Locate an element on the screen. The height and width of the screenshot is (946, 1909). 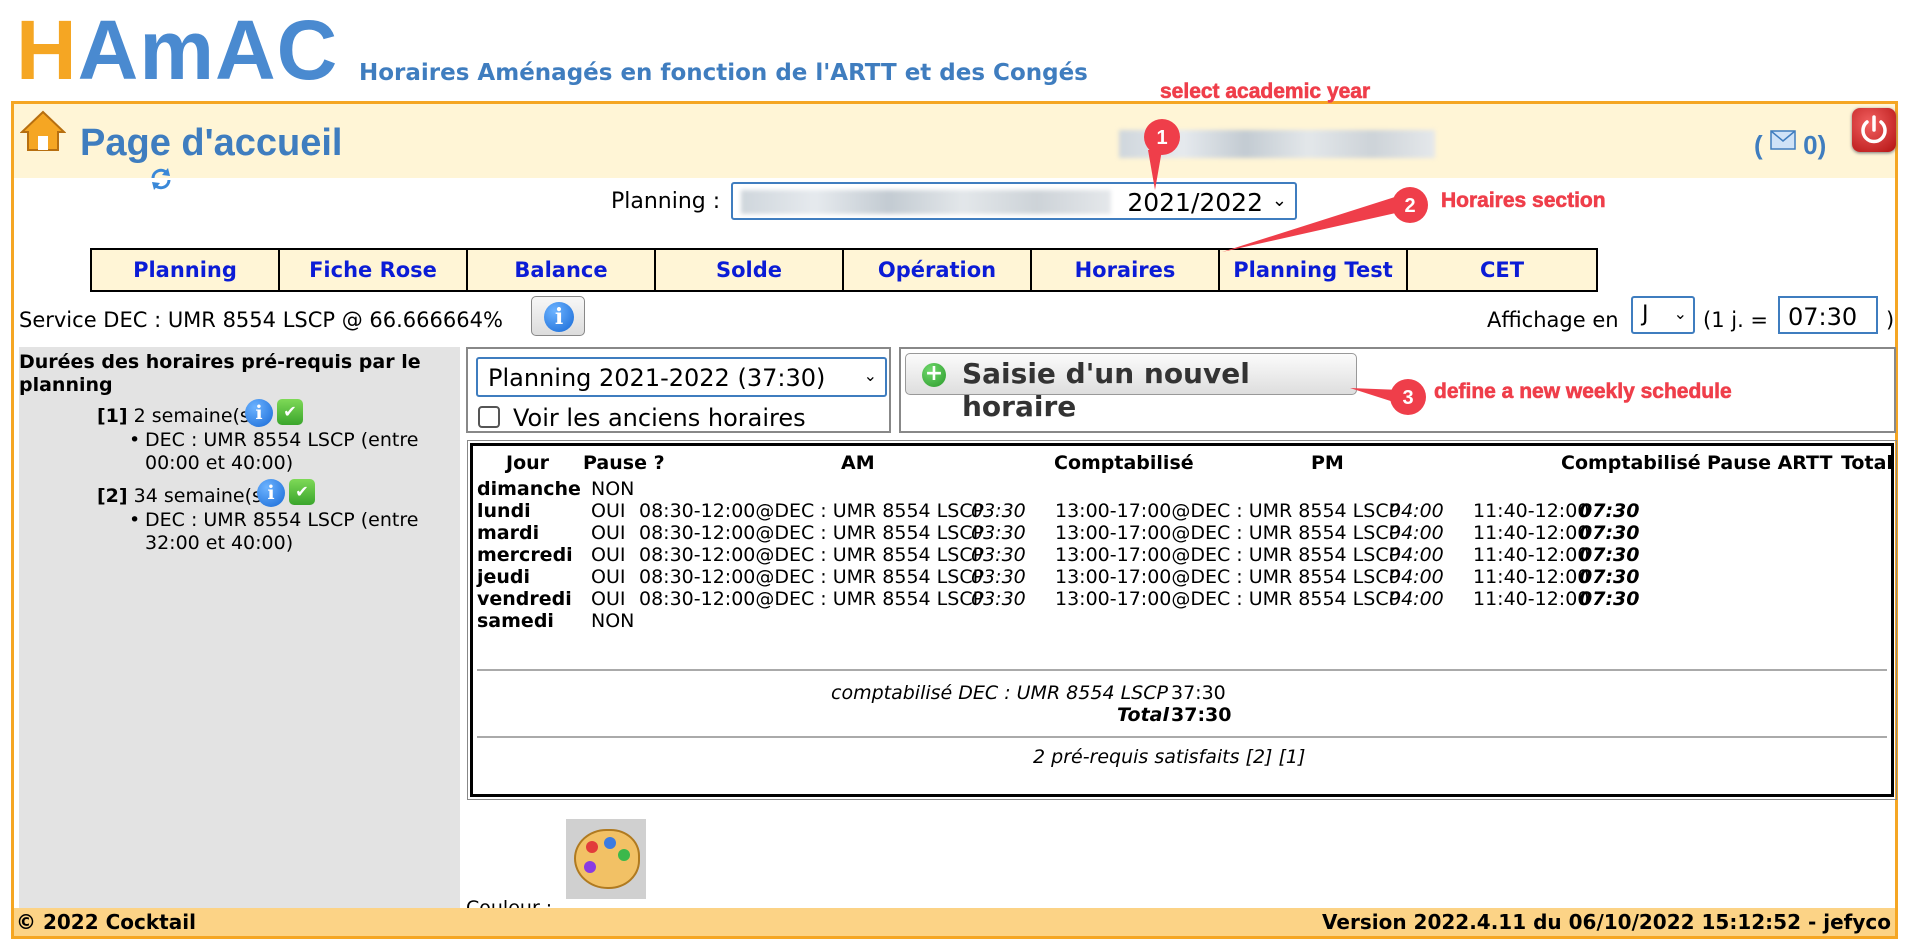
marker-3-label: 3 is located at coordinates (1407, 398).